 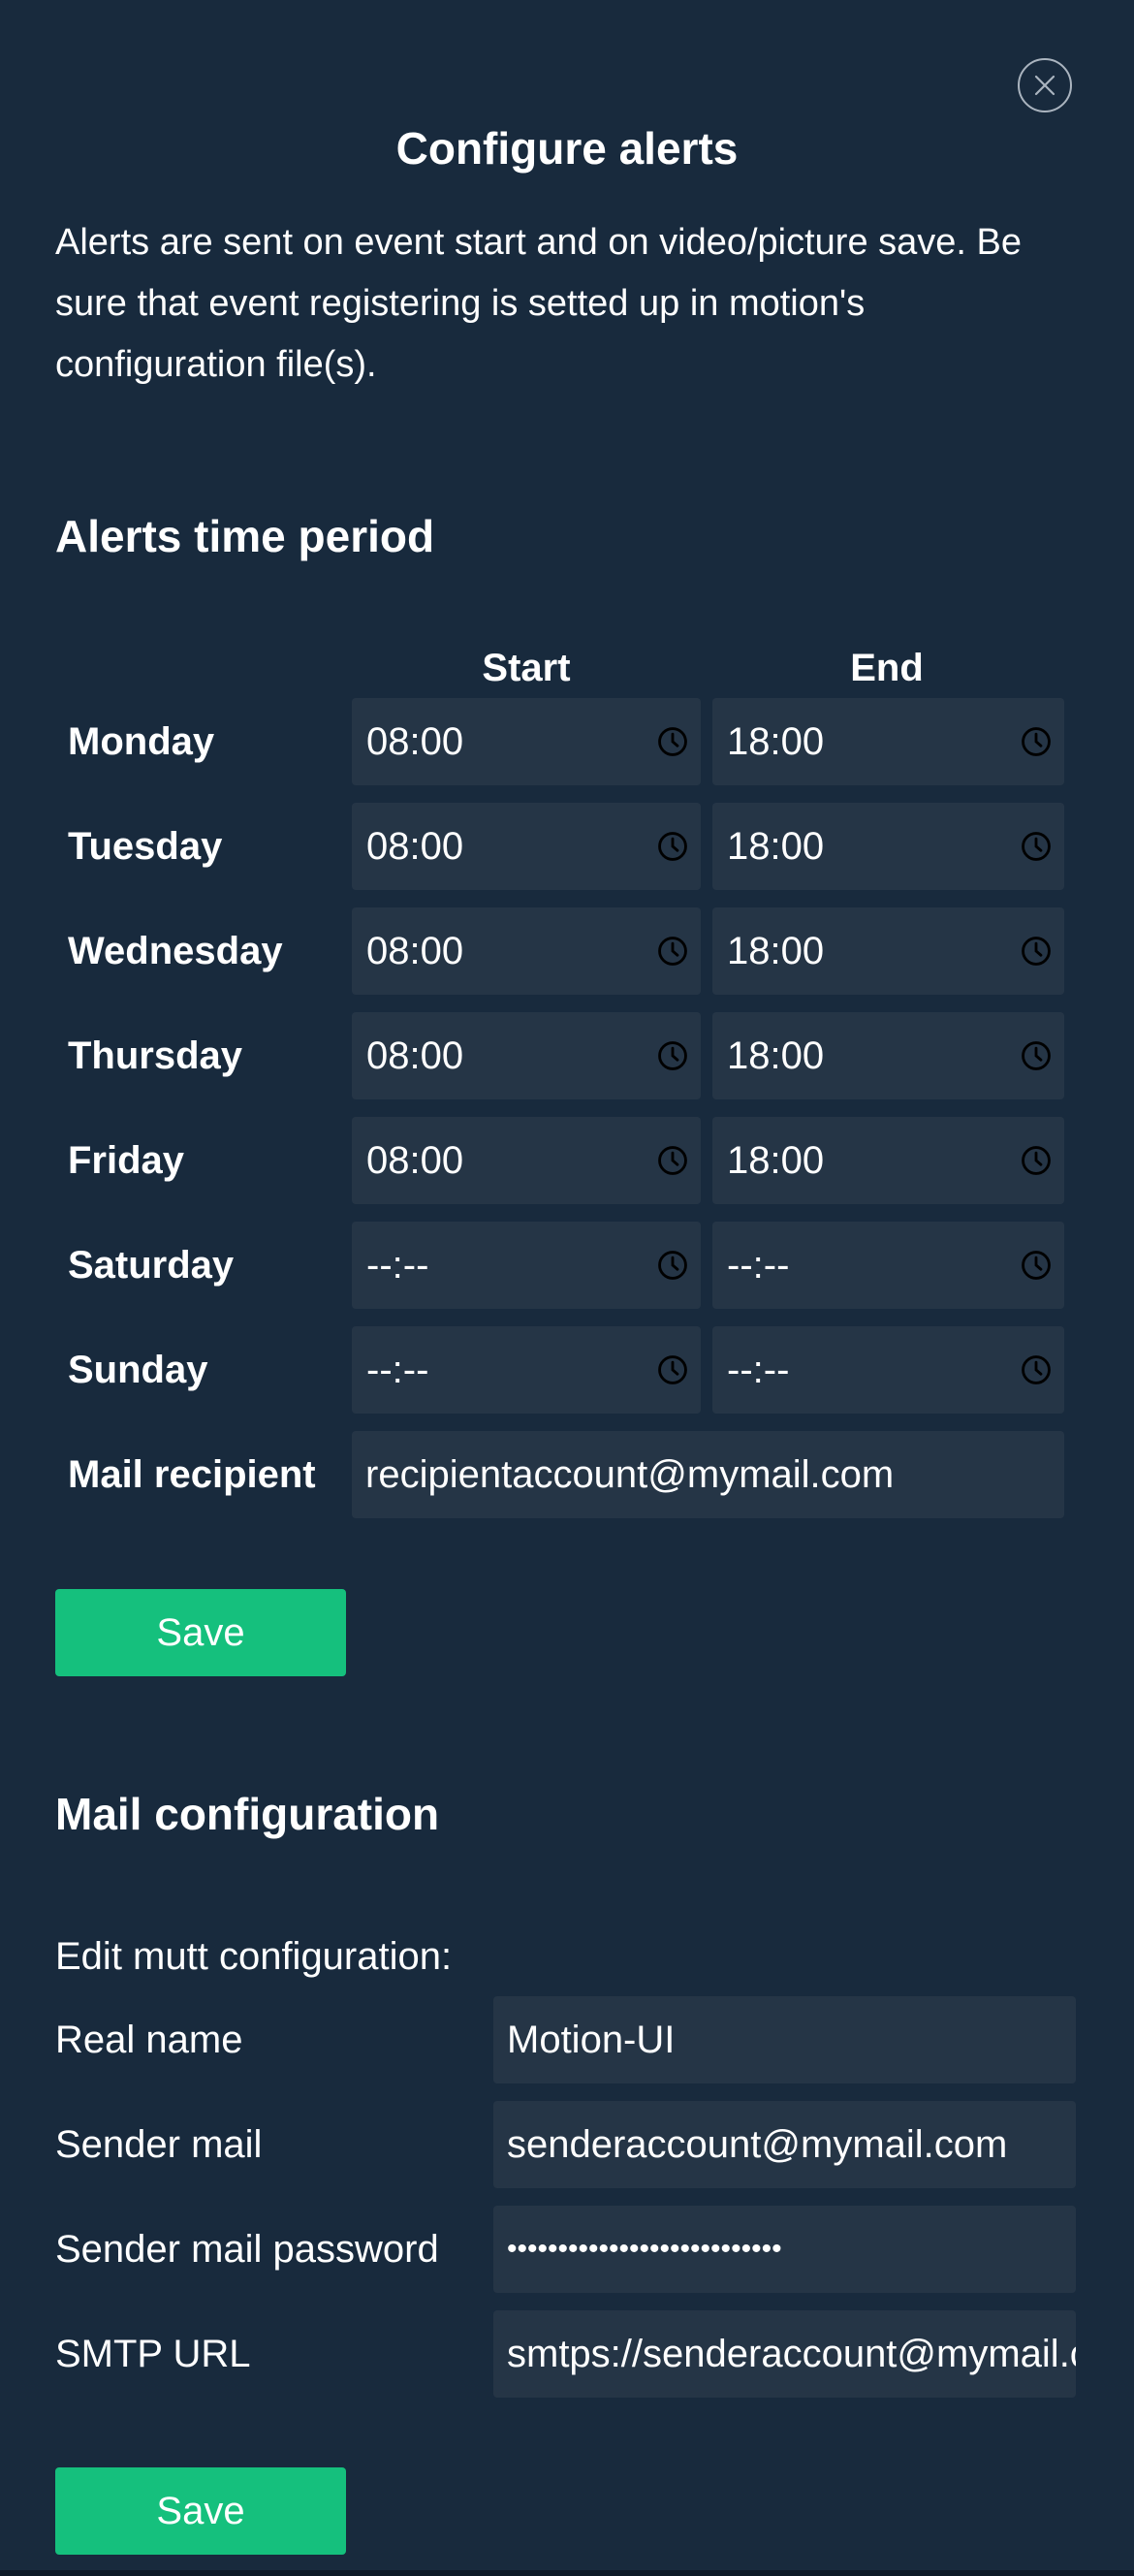 What do you see at coordinates (527, 951) in the screenshot?
I see `wednesday-start-time-input: 08:00` at bounding box center [527, 951].